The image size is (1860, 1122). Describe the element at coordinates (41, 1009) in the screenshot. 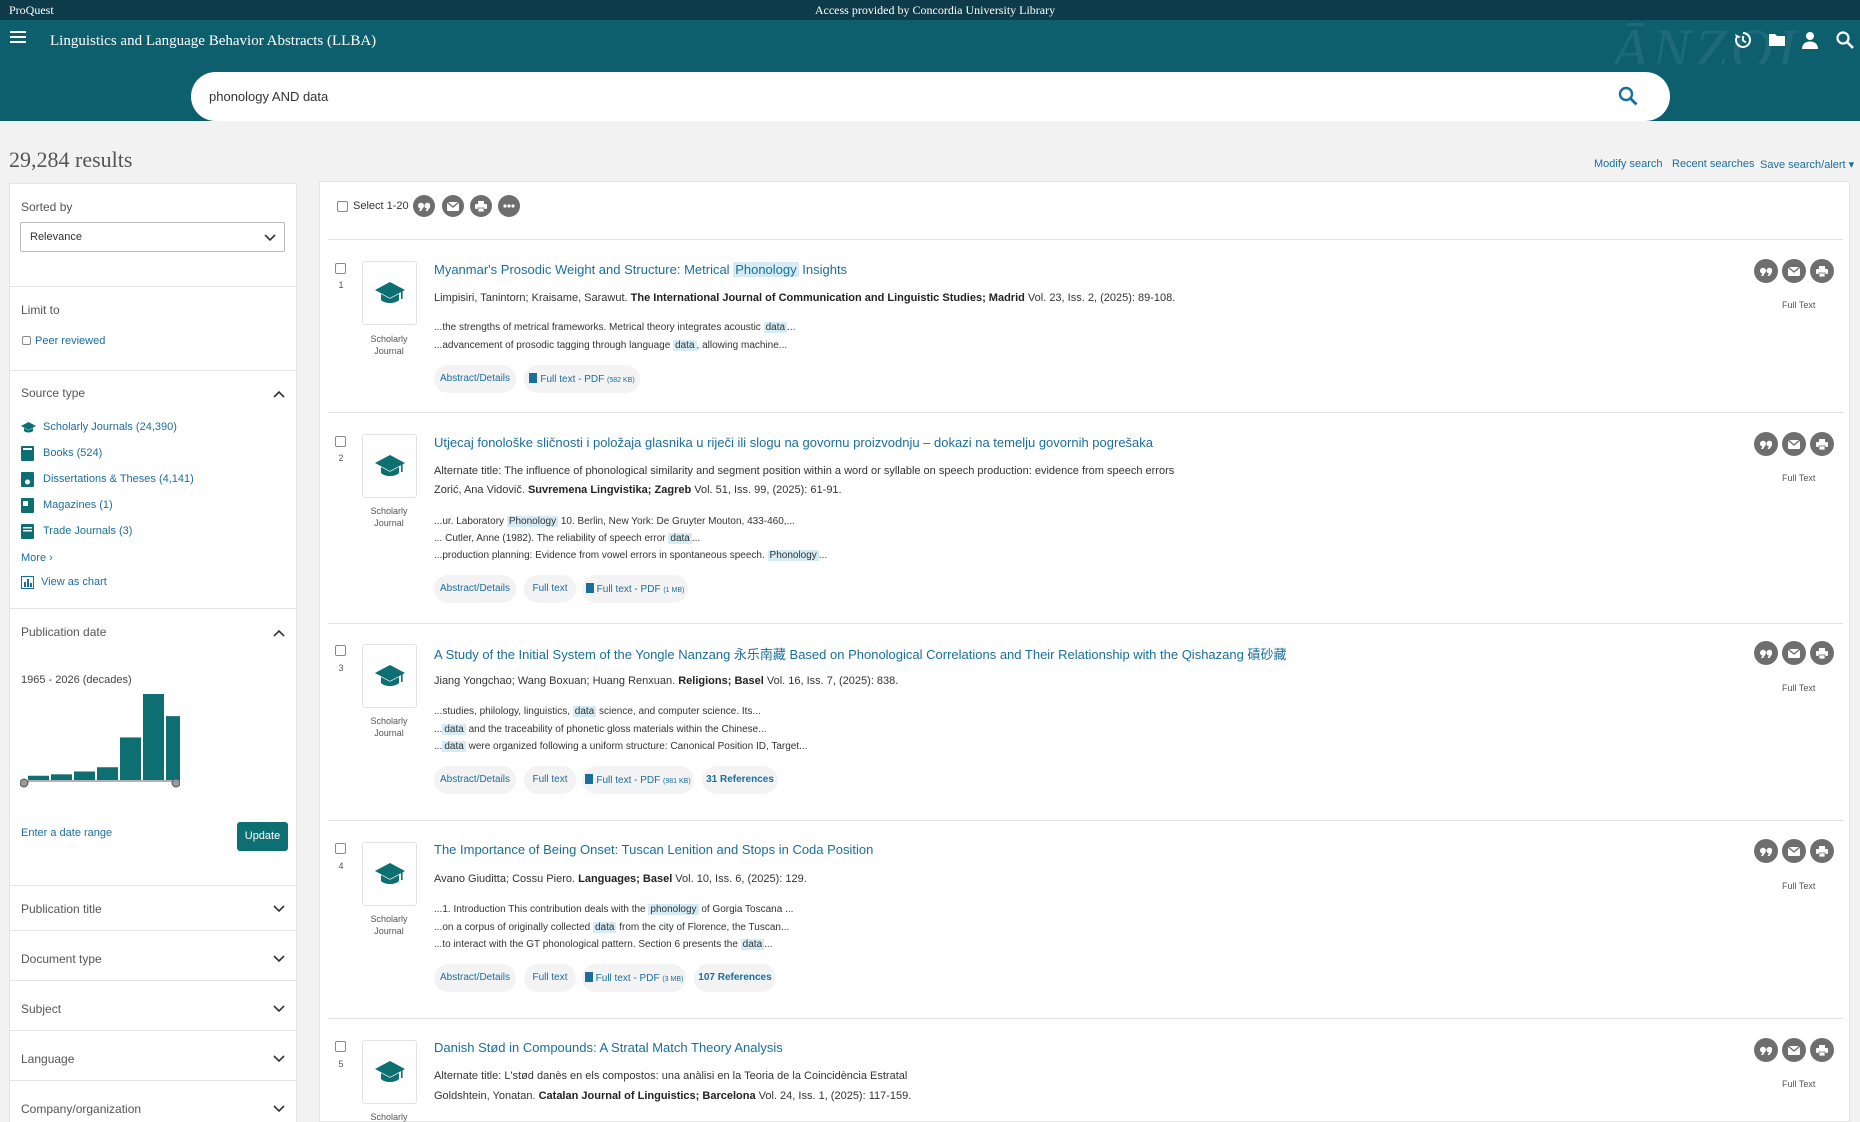

I see `facet-subject: Subject` at that location.